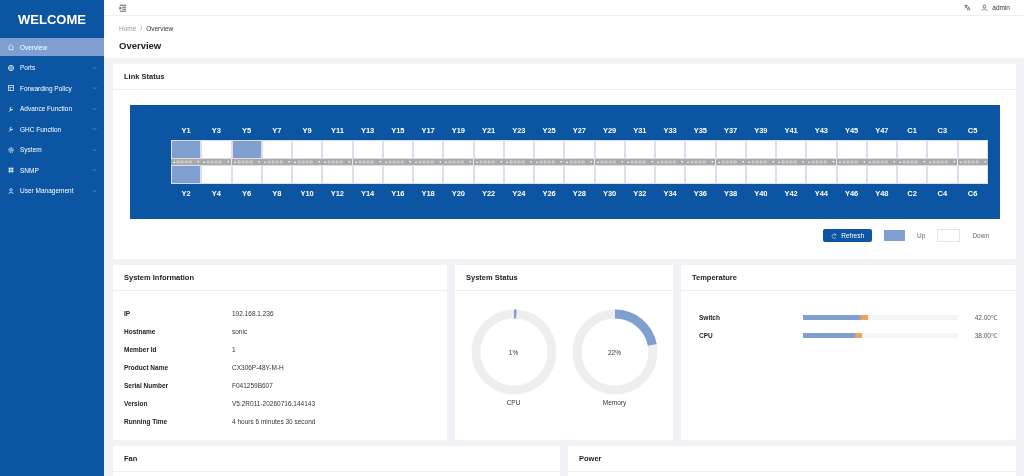  I want to click on refresh-icon, so click(834, 235).